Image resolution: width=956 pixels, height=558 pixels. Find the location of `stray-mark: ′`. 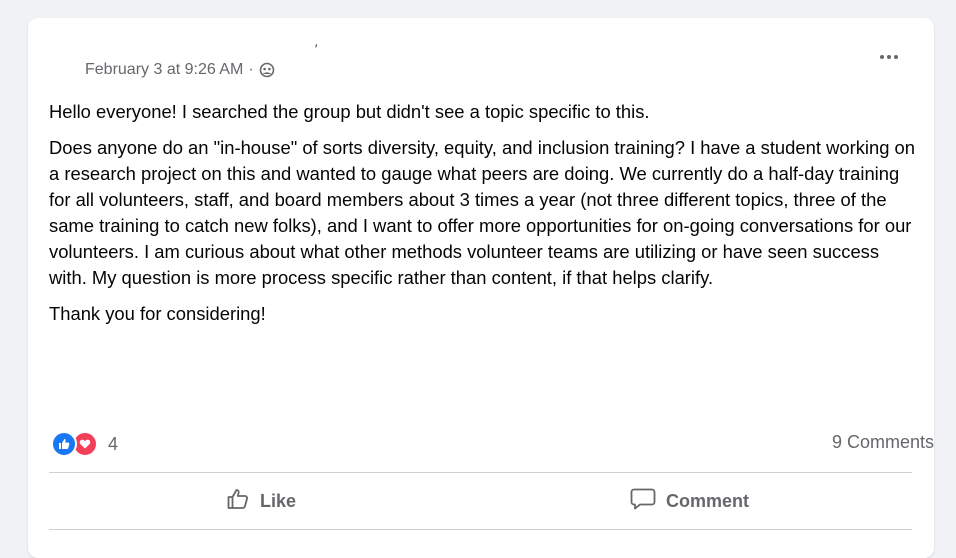

stray-mark: ′ is located at coordinates (316, 49).